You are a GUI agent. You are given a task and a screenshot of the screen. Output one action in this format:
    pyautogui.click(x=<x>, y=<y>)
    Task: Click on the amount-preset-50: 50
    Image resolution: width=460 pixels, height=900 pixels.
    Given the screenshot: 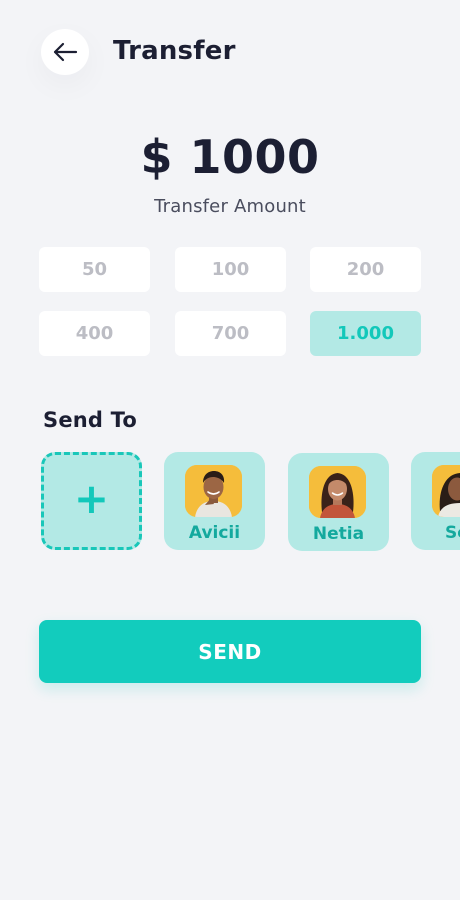 What is the action you would take?
    pyautogui.click(x=94, y=269)
    